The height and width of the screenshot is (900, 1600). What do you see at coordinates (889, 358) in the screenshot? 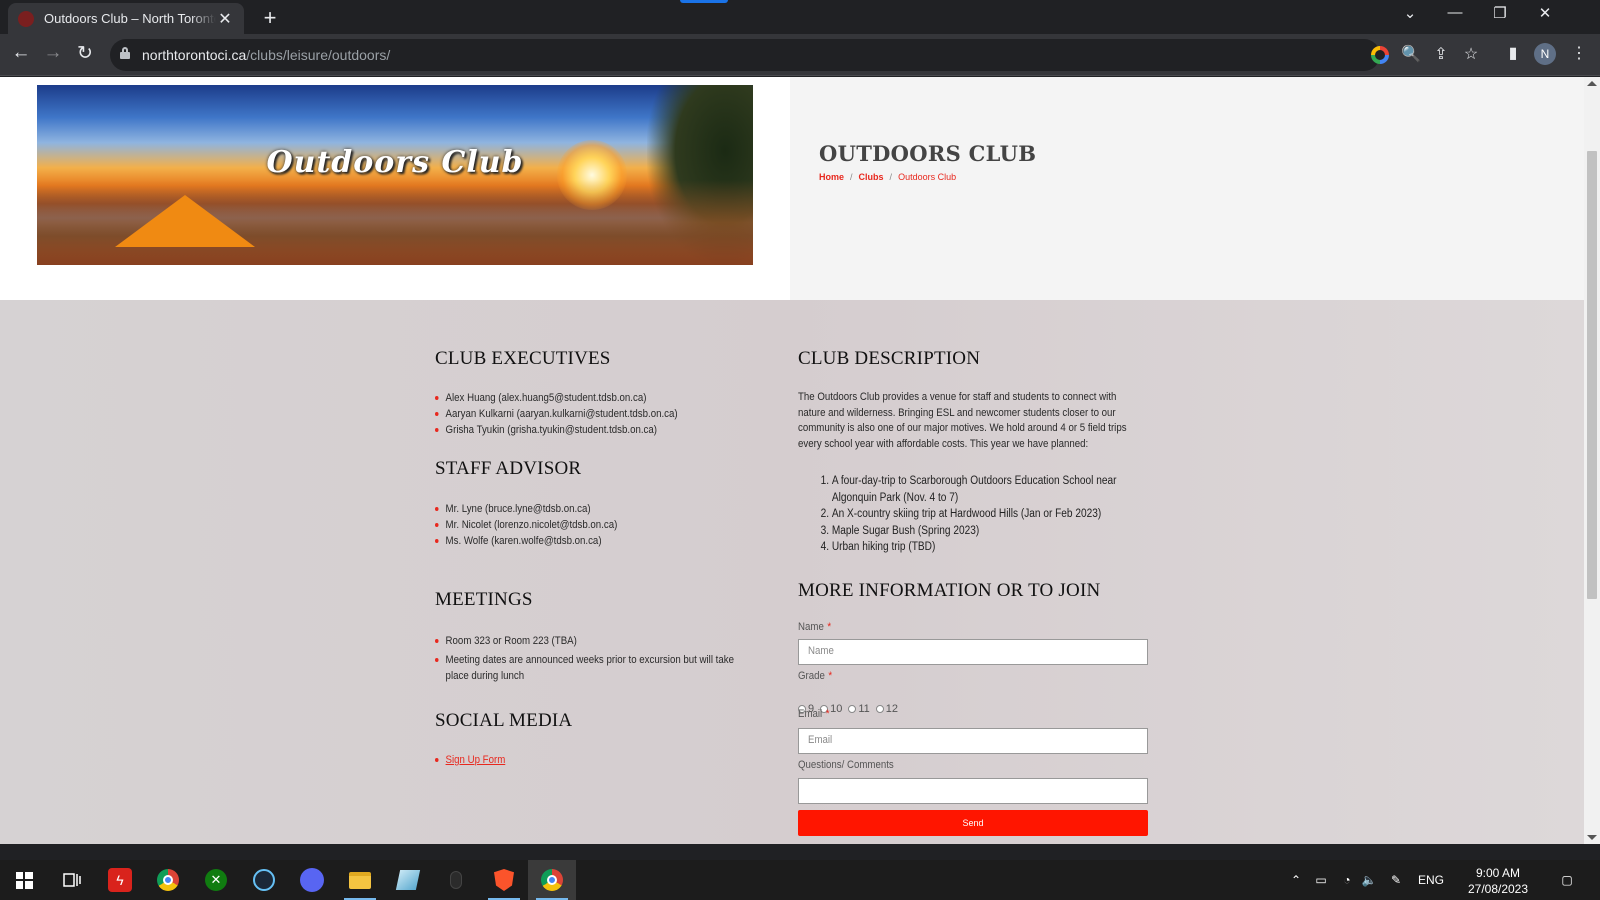
I see `description-heading: CLUB DESCRIPTION` at bounding box center [889, 358].